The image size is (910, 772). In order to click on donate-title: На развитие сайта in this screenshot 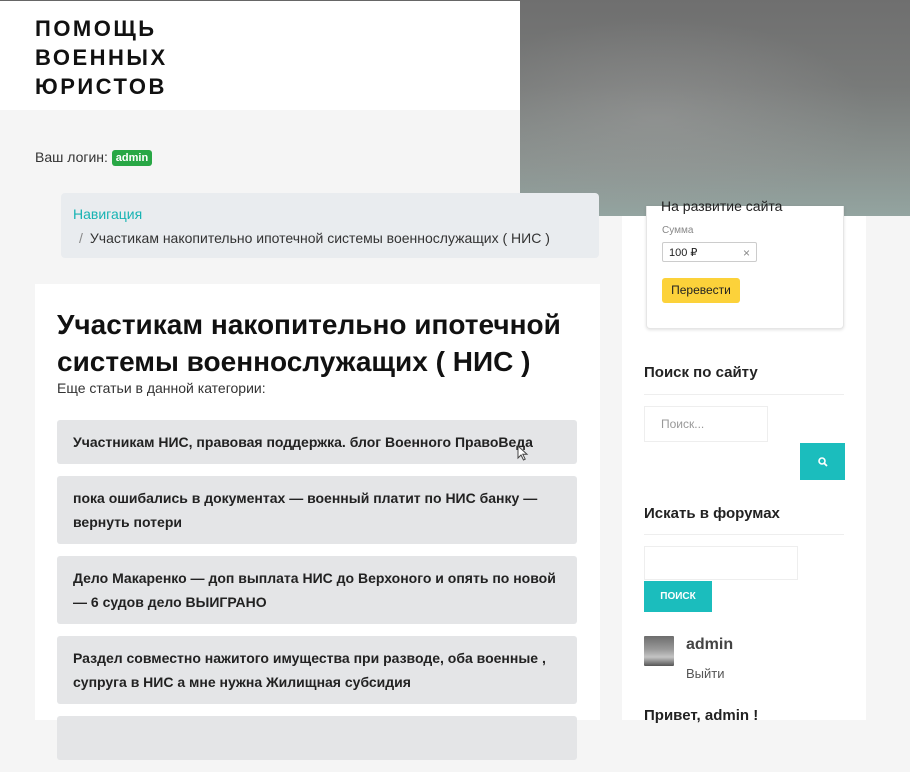, I will do `click(722, 206)`.